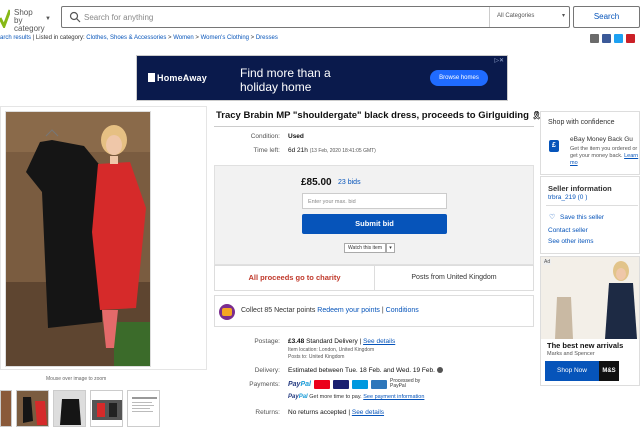 This screenshot has width=640, height=427. What do you see at coordinates (368, 412) in the screenshot?
I see `returns-details-link: See details` at bounding box center [368, 412].